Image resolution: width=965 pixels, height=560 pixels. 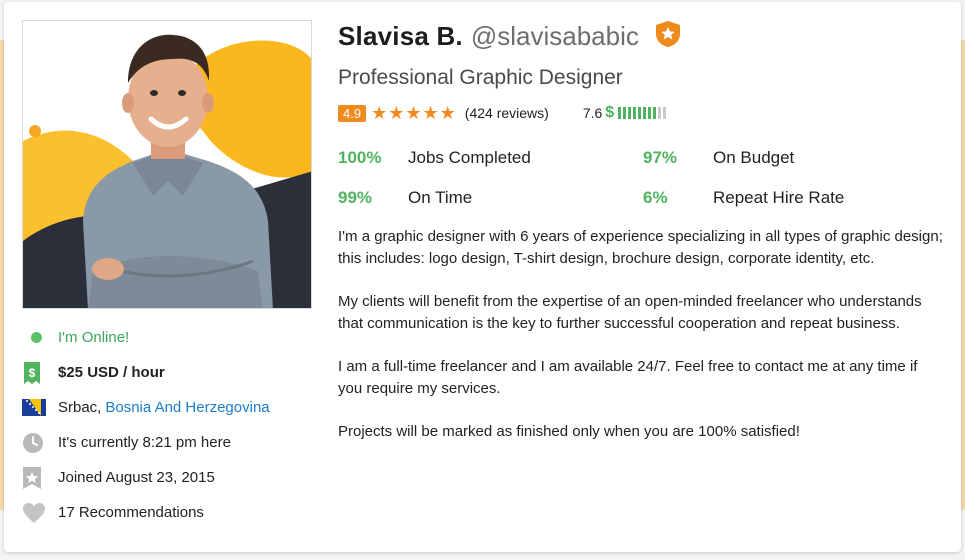 I want to click on reviews-link: (424 reviews), so click(x=507, y=113).